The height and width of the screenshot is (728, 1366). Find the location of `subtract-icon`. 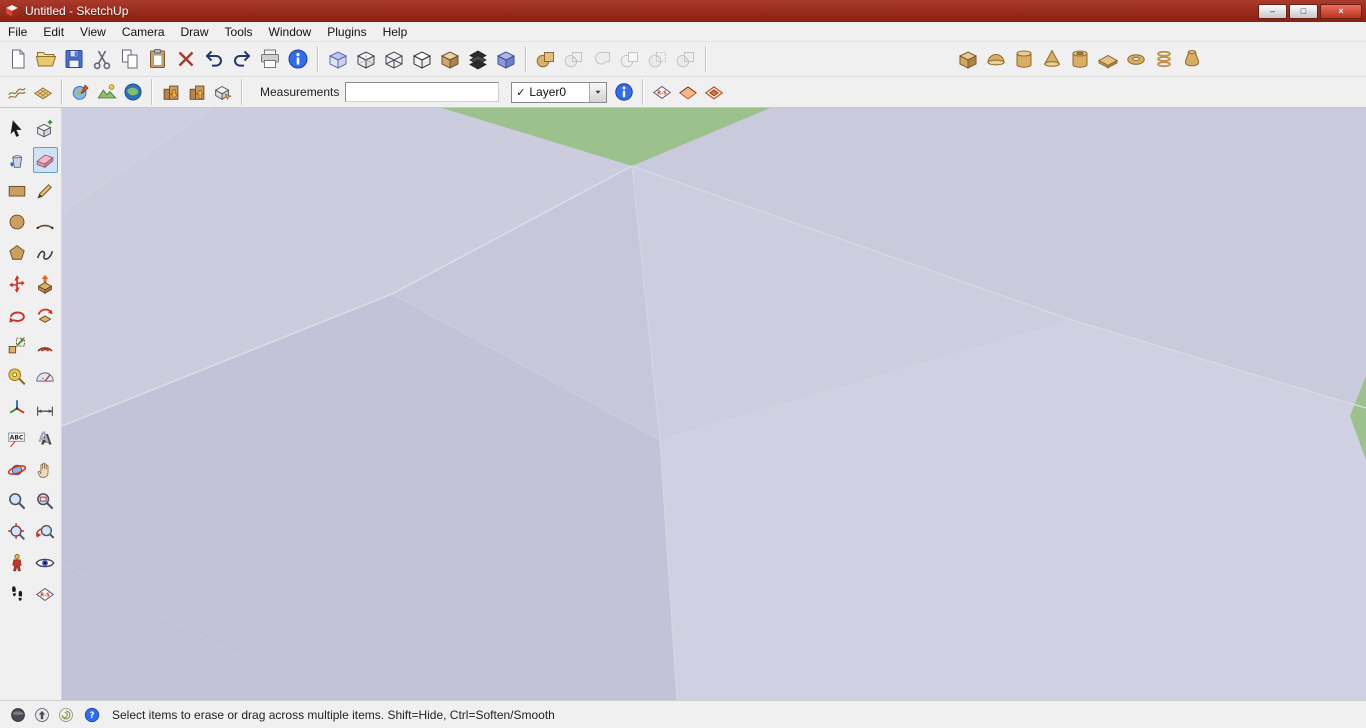

subtract-icon is located at coordinates (630, 59).